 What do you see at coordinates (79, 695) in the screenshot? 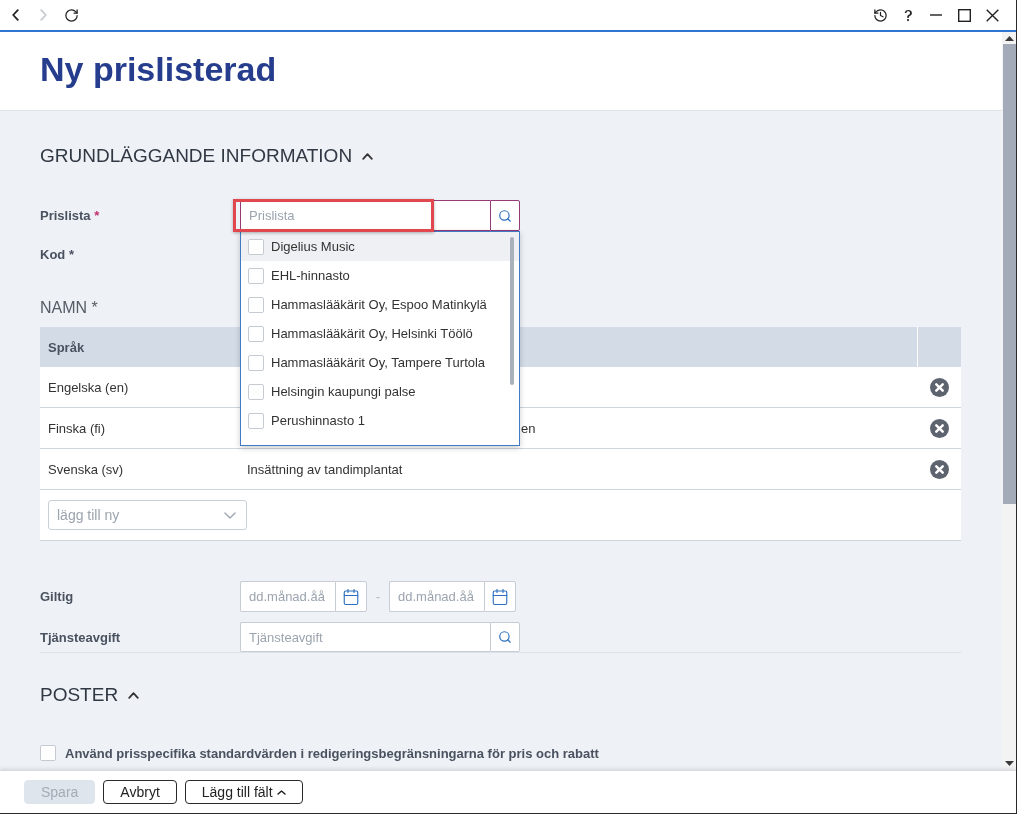
I see `section-heading: POSTER` at bounding box center [79, 695].